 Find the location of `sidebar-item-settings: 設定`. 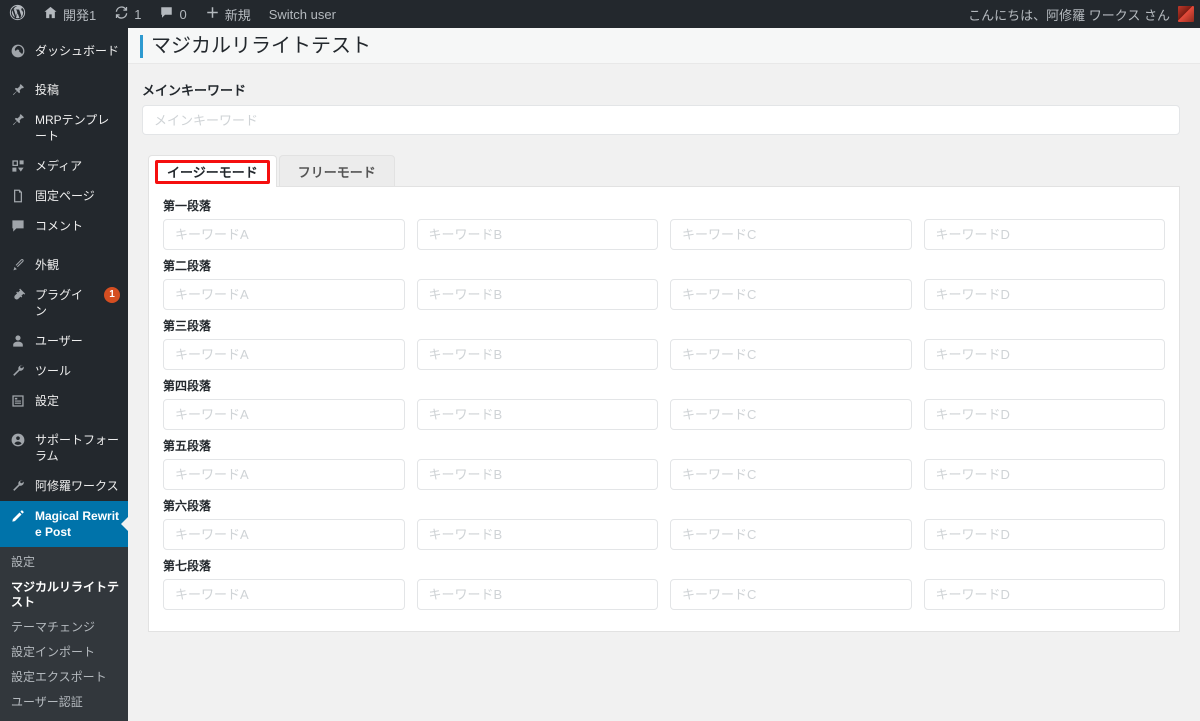

sidebar-item-settings: 設定 is located at coordinates (64, 401).